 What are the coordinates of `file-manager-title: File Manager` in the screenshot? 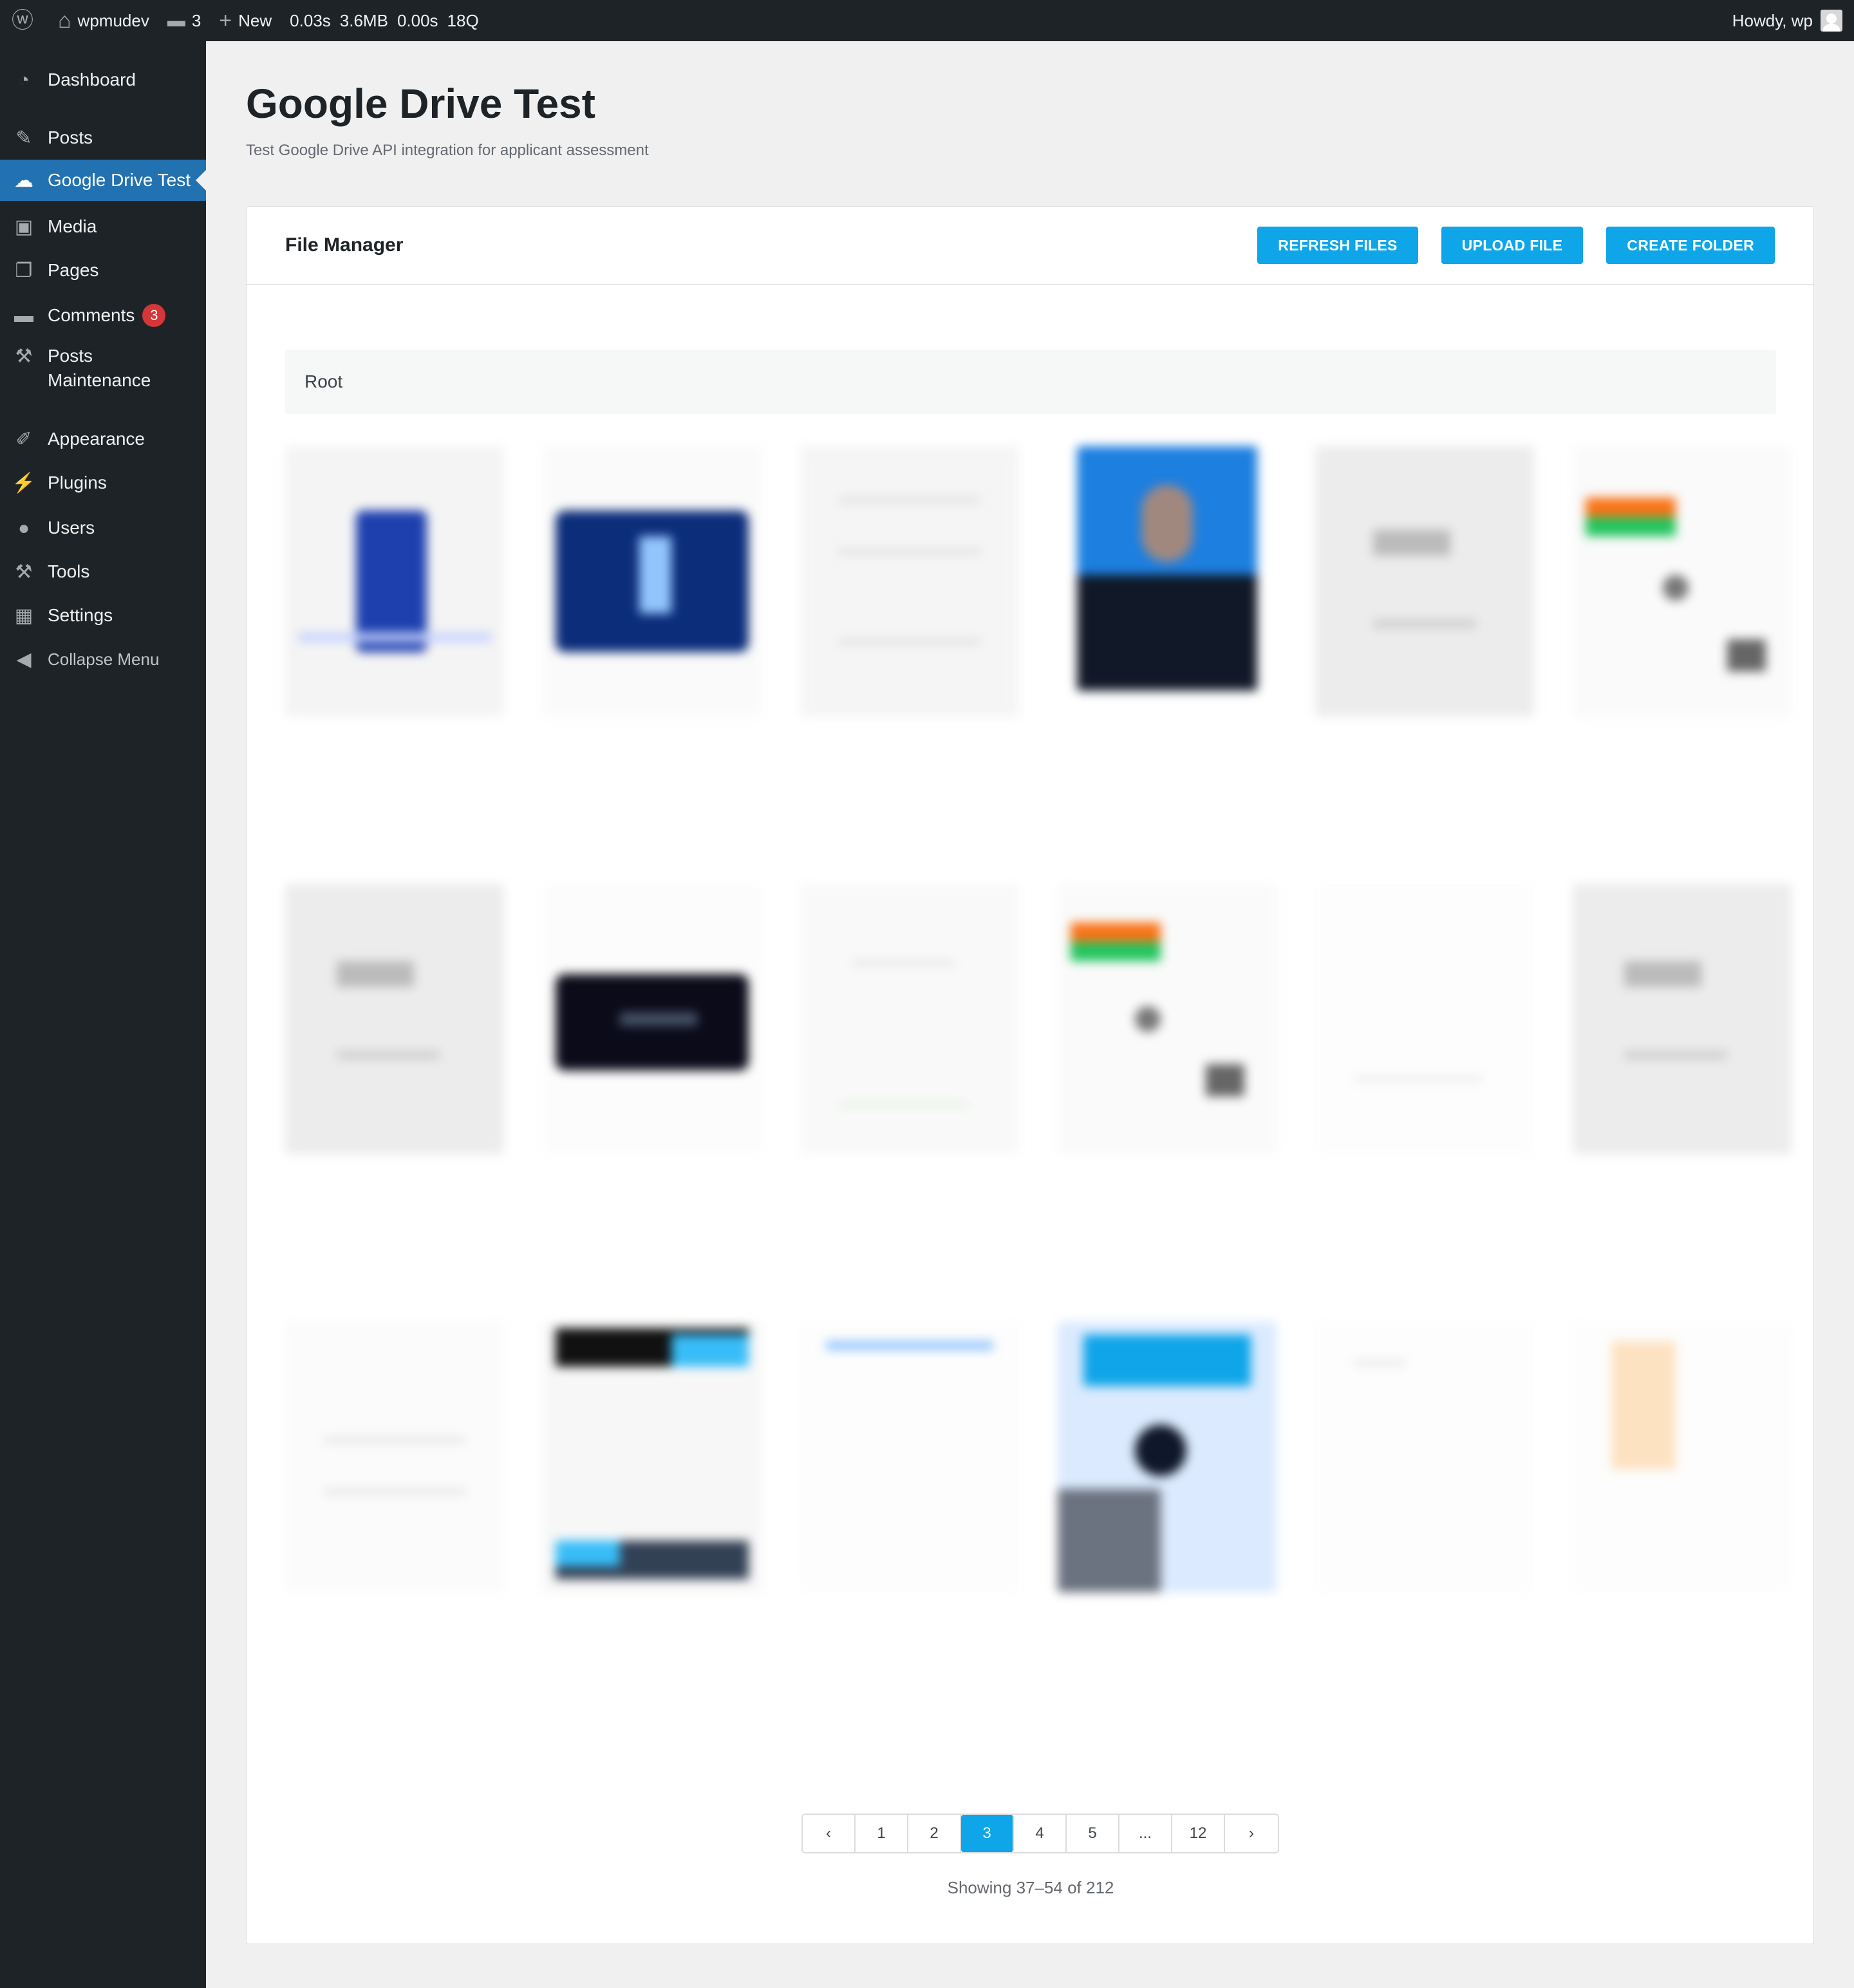 It's located at (345, 245).